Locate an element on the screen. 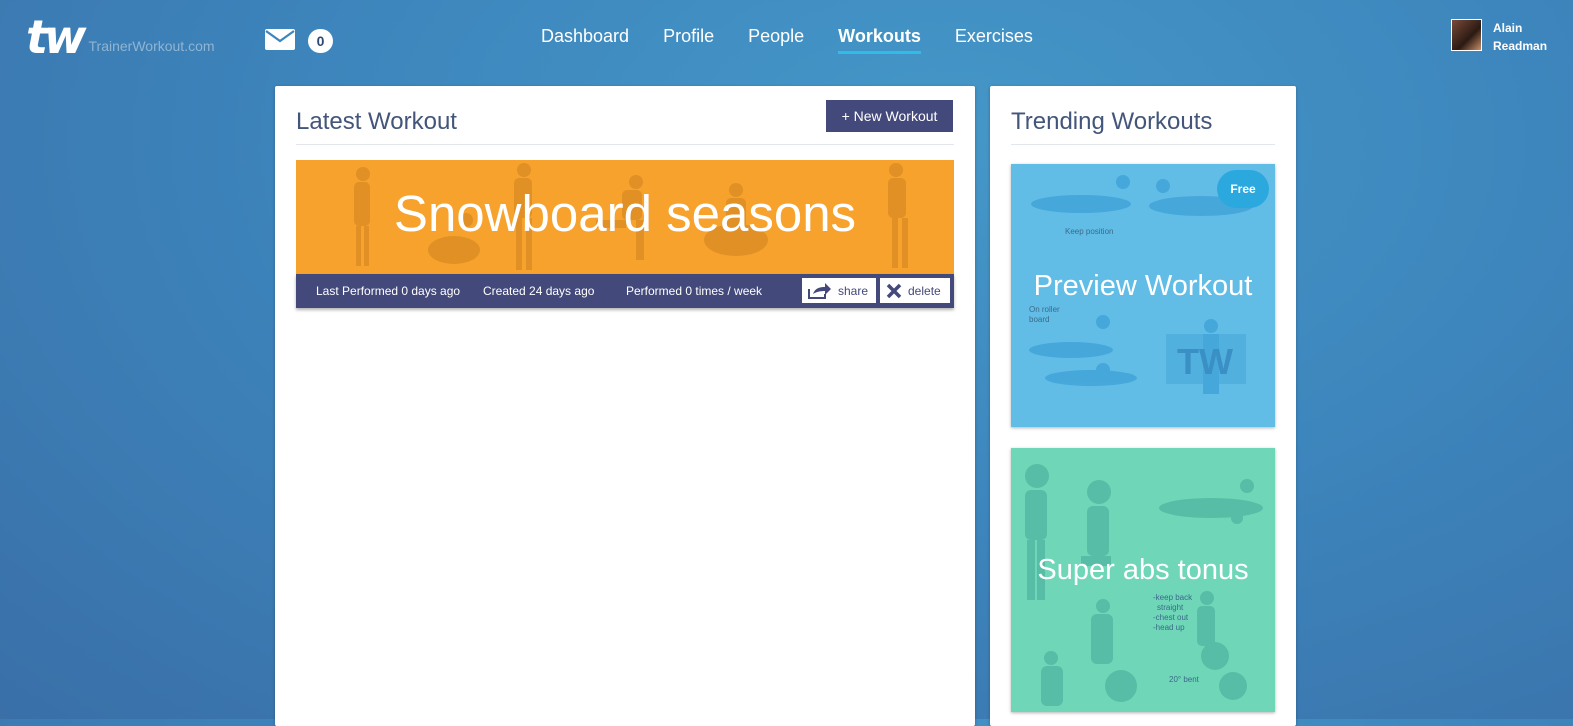  share-button: share is located at coordinates (839, 290).